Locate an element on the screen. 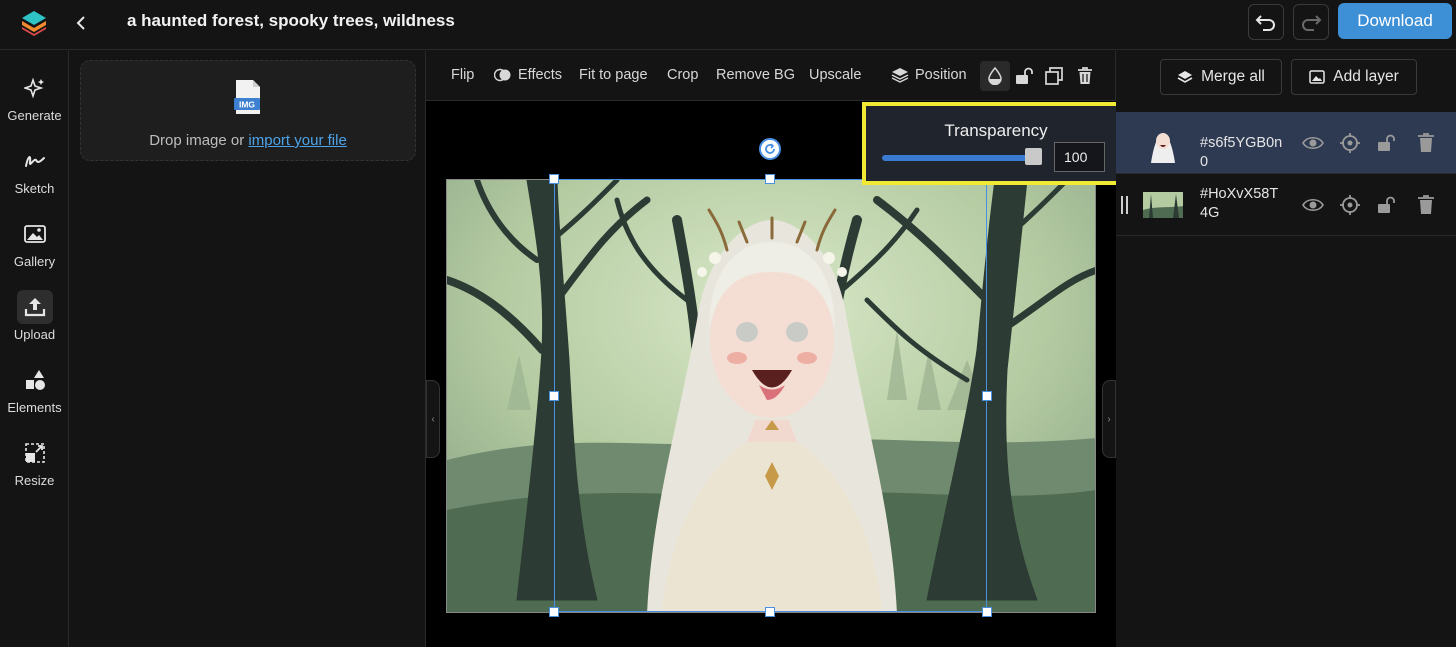 Image resolution: width=1456 pixels, height=647 pixels. collapse-left-panel: ‹ is located at coordinates (433, 419).